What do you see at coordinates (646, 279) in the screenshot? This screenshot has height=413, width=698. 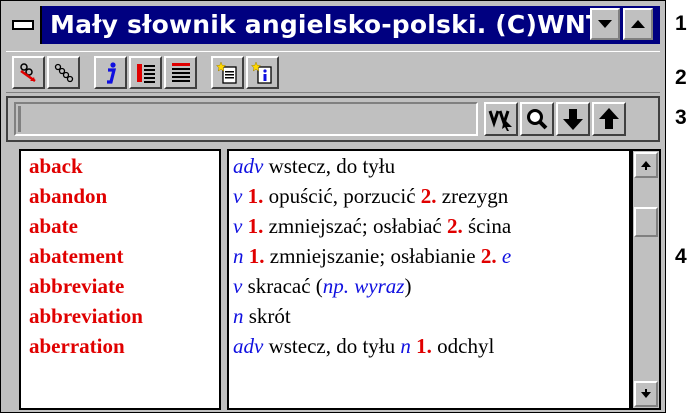 I see `vertical-scrollbar` at bounding box center [646, 279].